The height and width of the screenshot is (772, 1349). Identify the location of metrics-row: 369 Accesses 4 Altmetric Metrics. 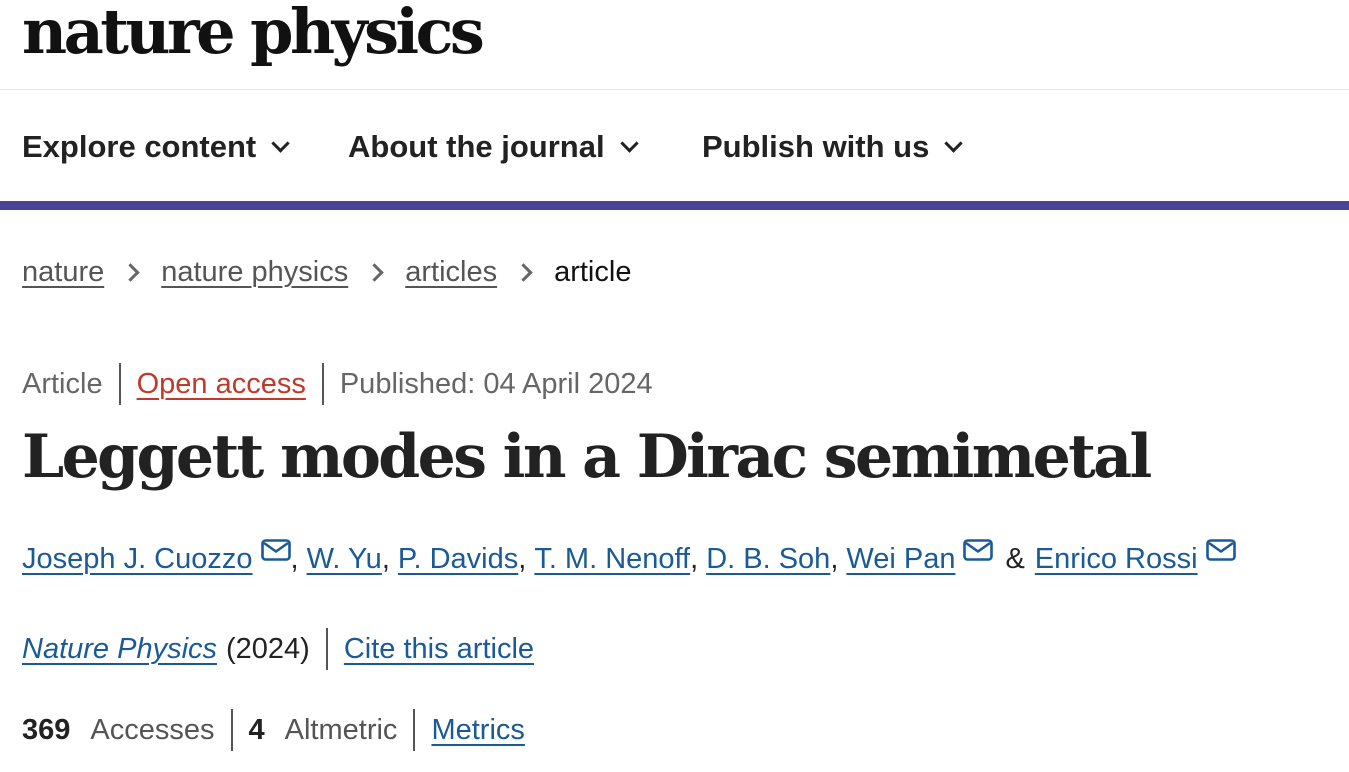
(273, 730).